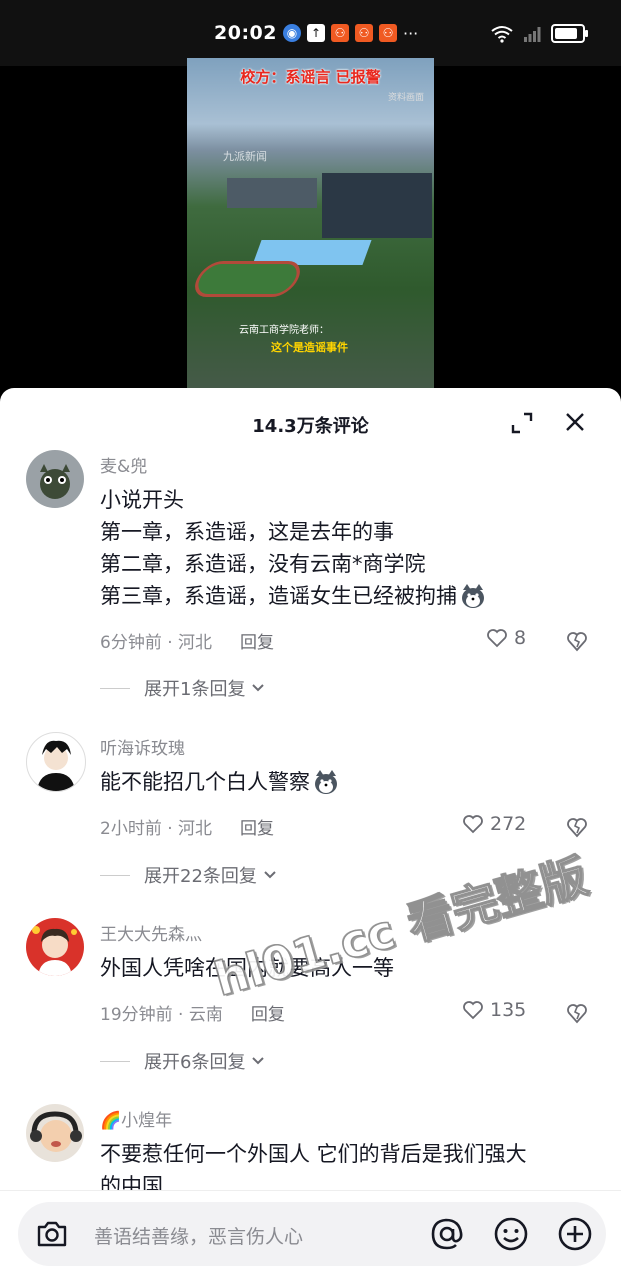 This screenshot has height=1281, width=621. I want to click on like-button: 135, so click(494, 1010).